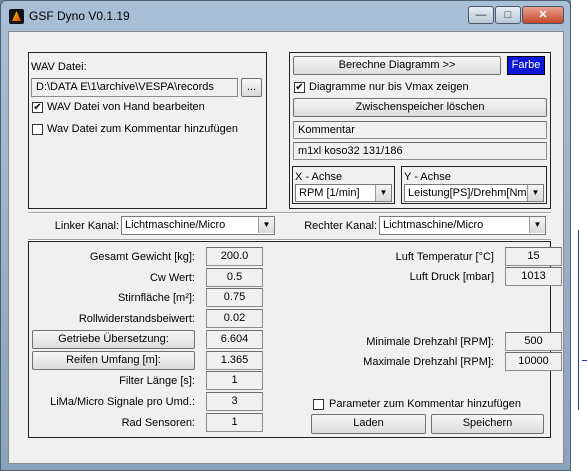 The width and height of the screenshot is (587, 471). I want to click on param-button: Reifen Umfang [m]:, so click(113, 360).